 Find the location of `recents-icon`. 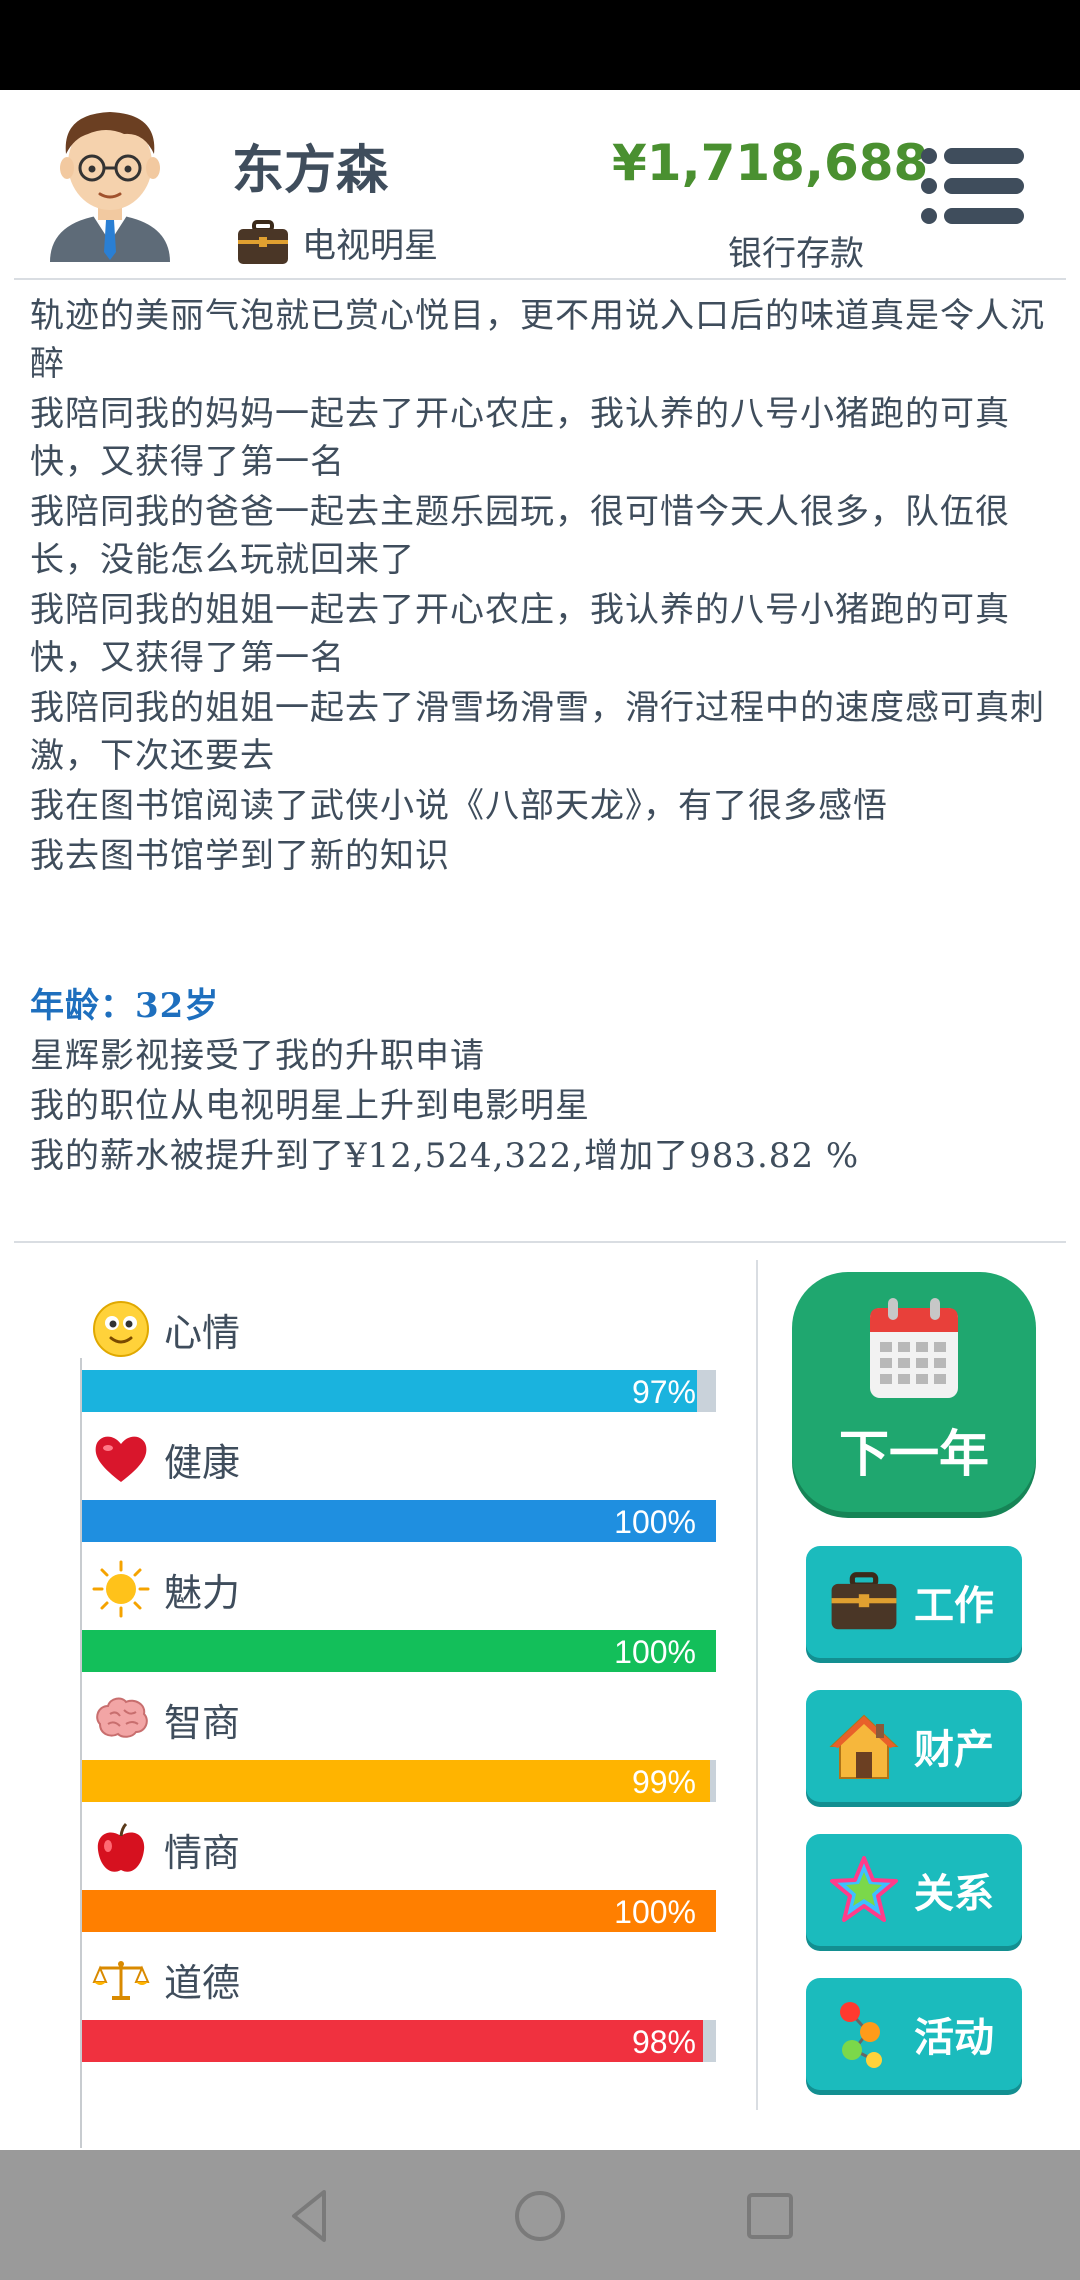

recents-icon is located at coordinates (770, 2216).